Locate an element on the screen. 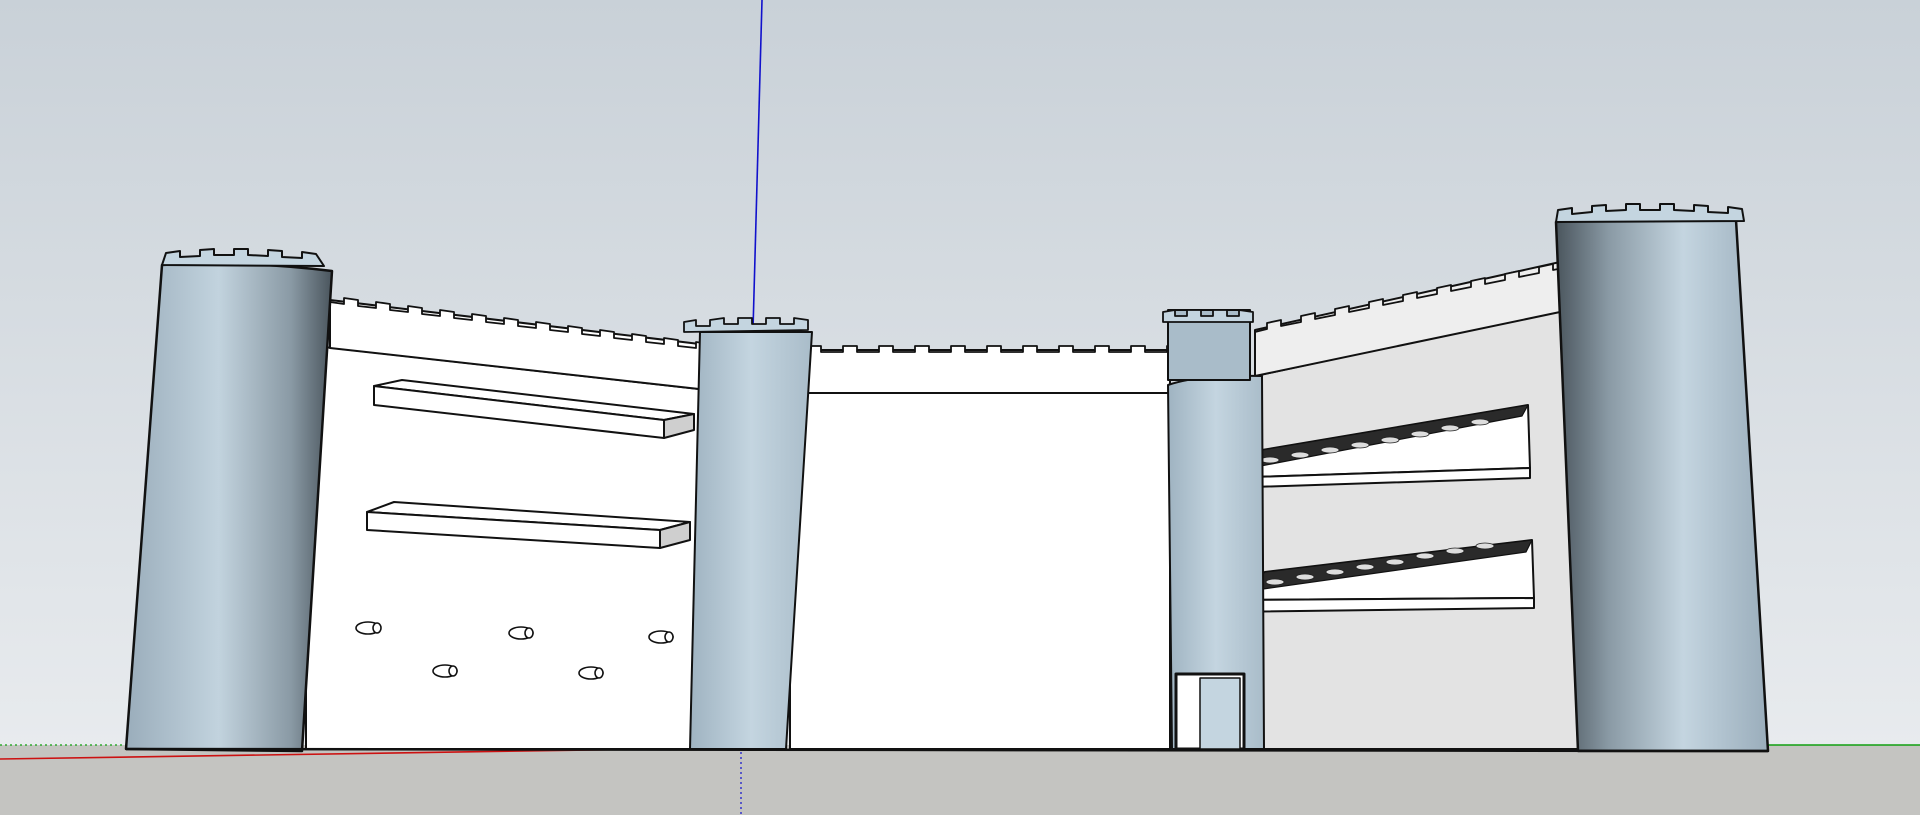  center-wall is located at coordinates (980, 566).